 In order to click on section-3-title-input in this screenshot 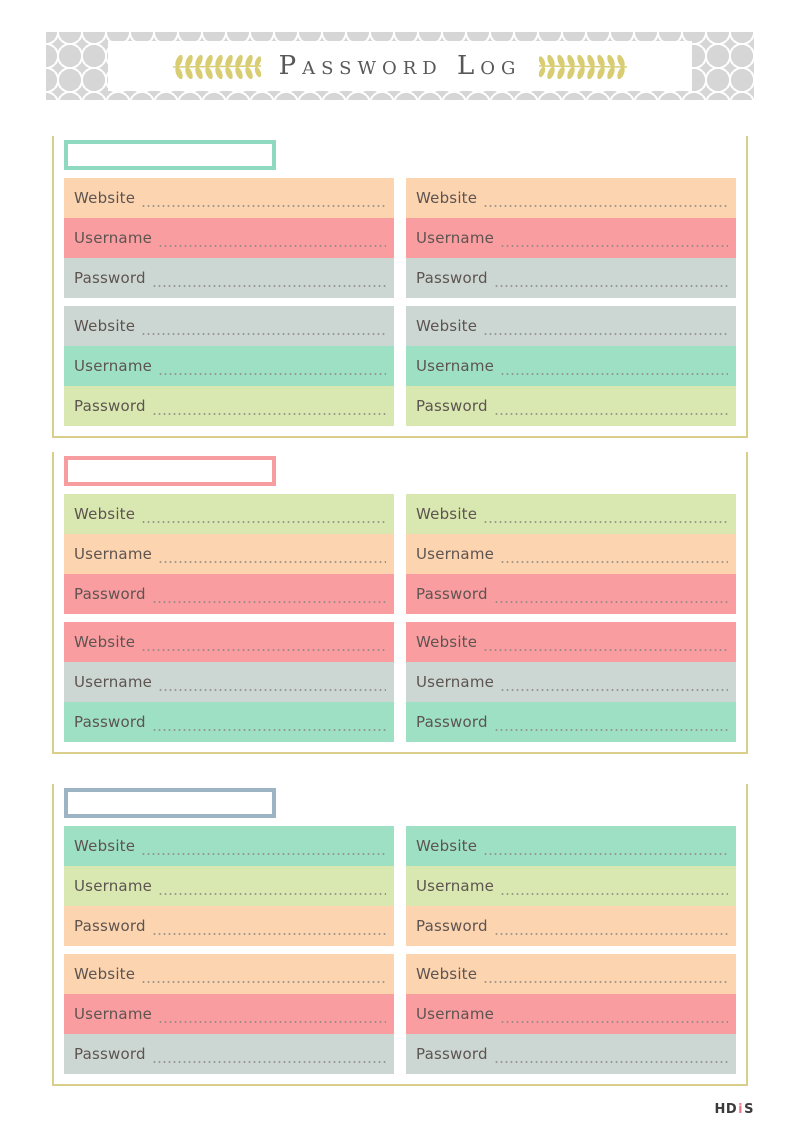, I will do `click(170, 803)`.